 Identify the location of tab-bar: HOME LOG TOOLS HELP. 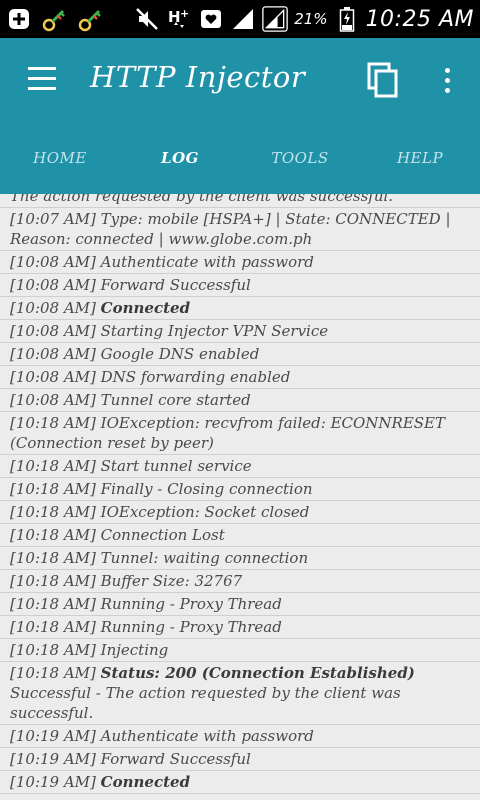
(240, 158).